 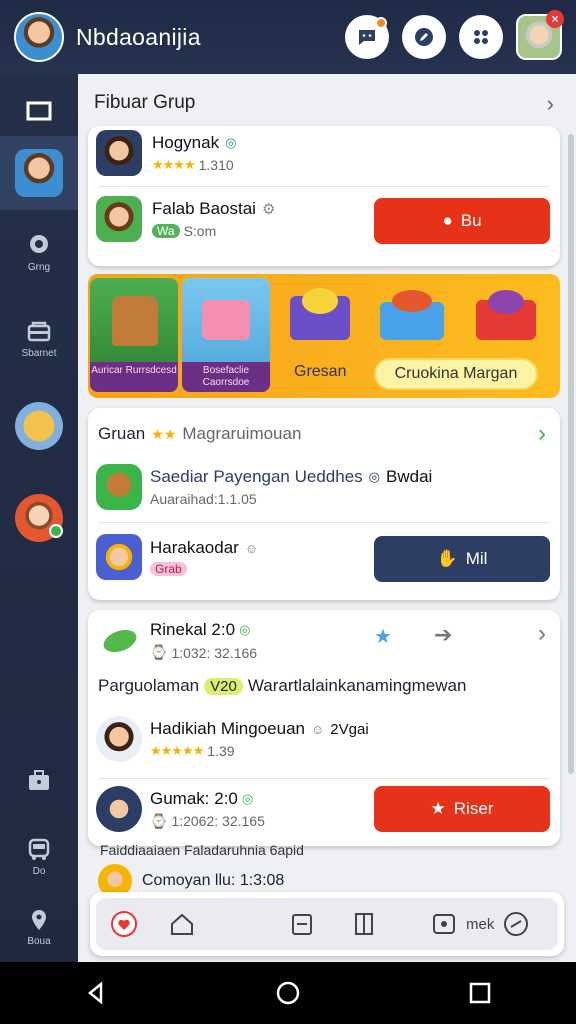 I want to click on item-meta: ★★★★★ 1.39, so click(x=259, y=751).